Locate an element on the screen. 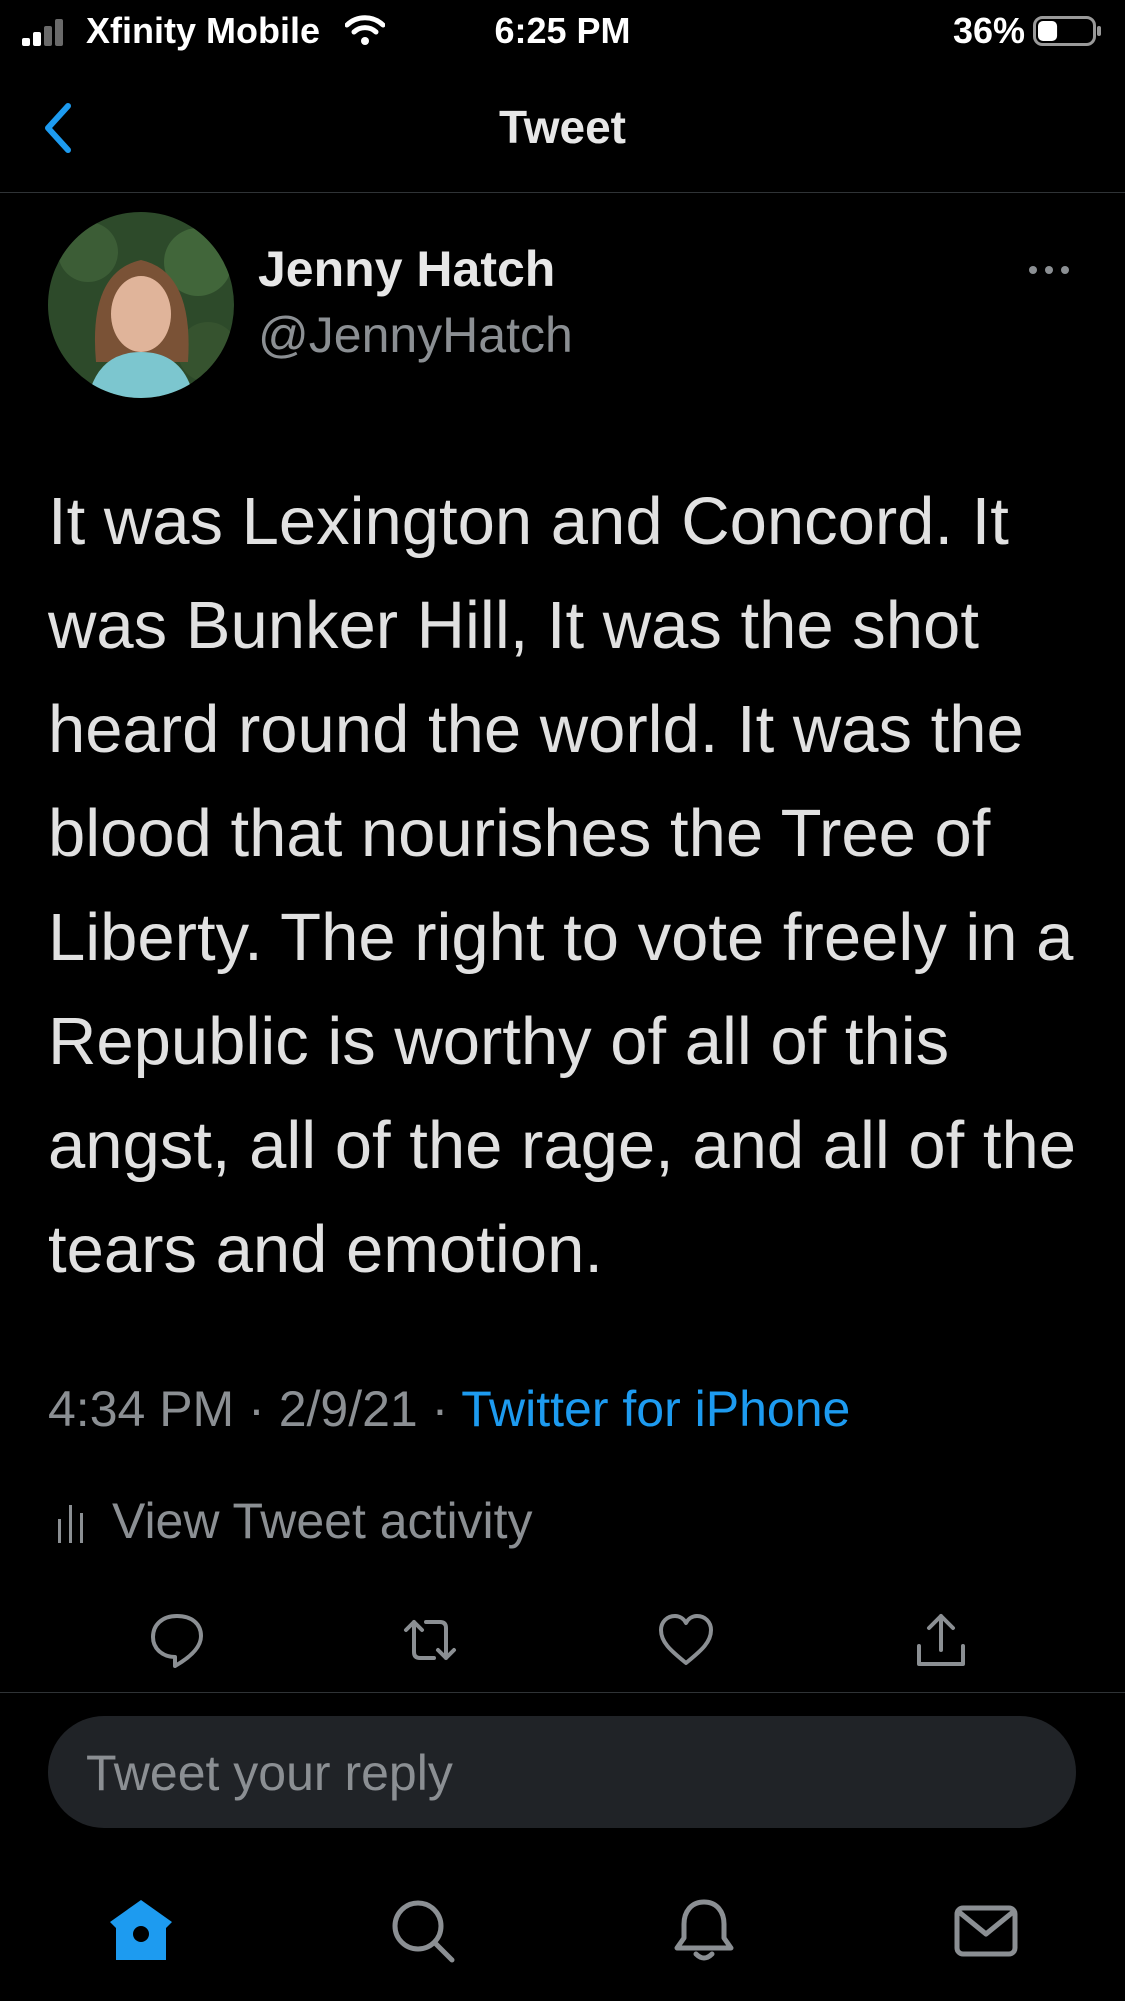 Image resolution: width=1125 pixels, height=2001 pixels. retweet-icon is located at coordinates (430, 1640).